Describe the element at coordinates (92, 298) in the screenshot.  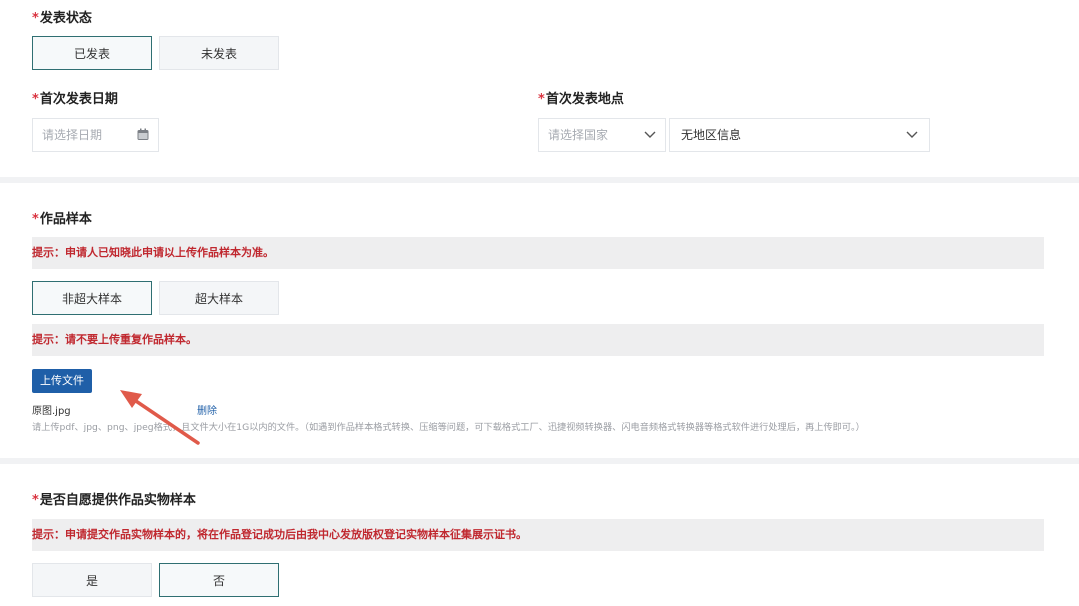
I see `normal-sample-option: 非超大样本` at that location.